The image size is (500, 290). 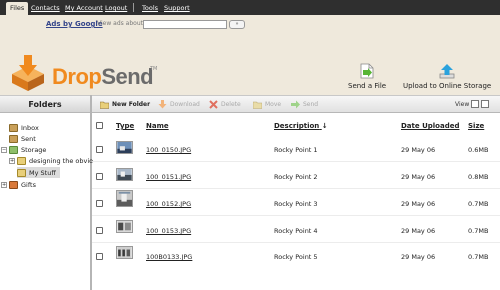 I want to click on download-button: Download, so click(x=179, y=104).